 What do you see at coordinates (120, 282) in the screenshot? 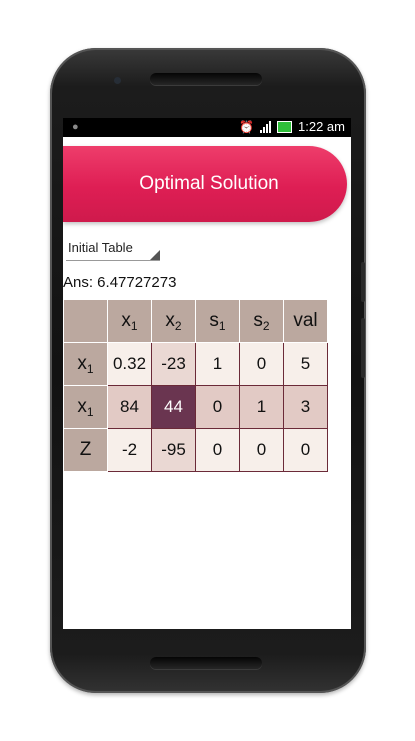
I see `answer-text: Ans: 6.47727273` at bounding box center [120, 282].